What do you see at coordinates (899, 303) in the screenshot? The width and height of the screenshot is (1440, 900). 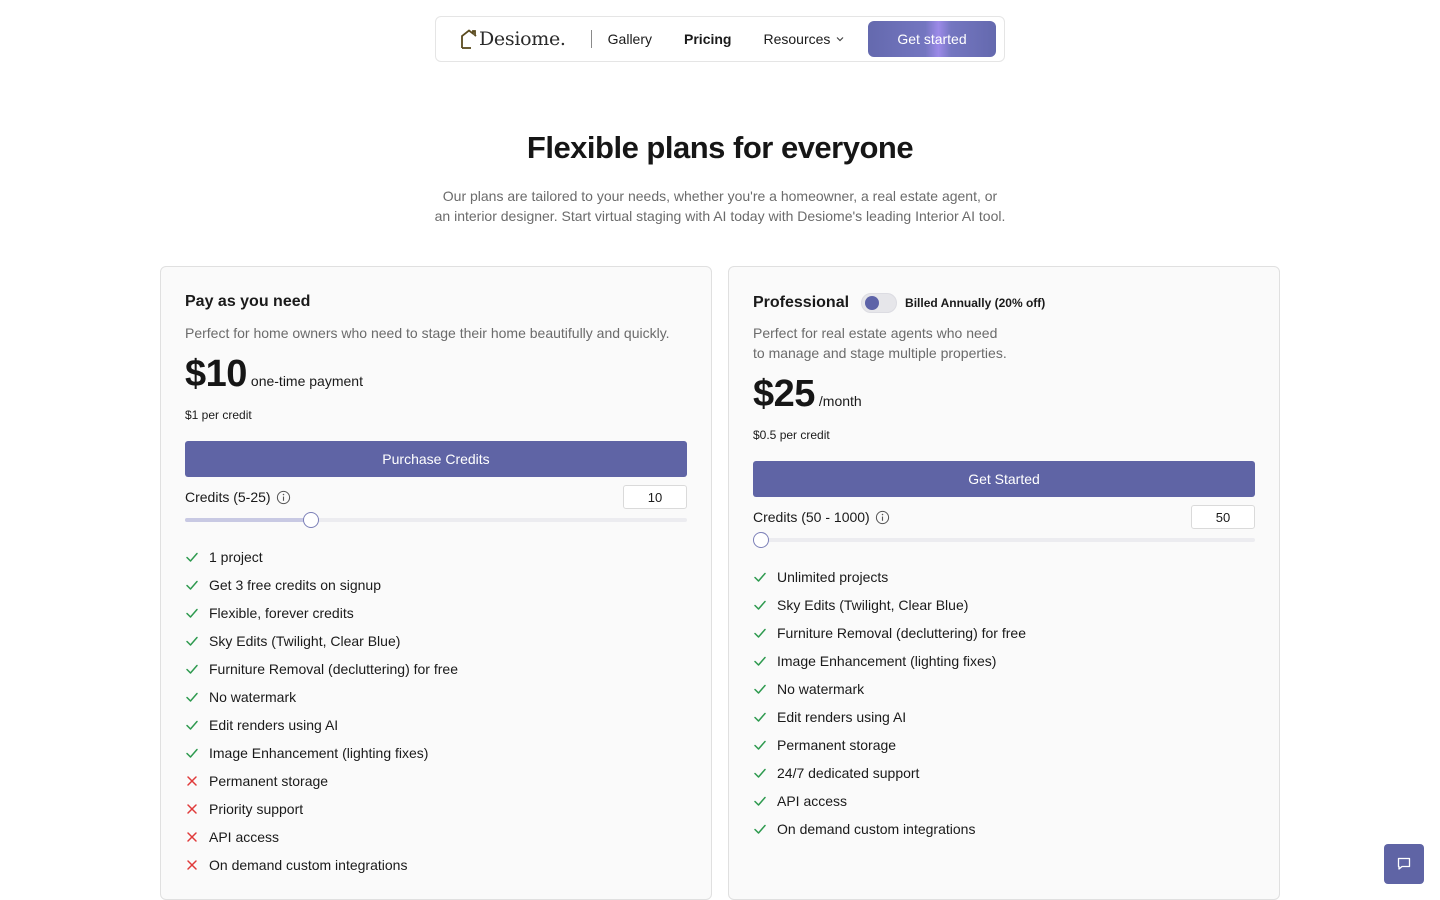 I see `plan-header: Professional Billed Annually (20% off)` at bounding box center [899, 303].